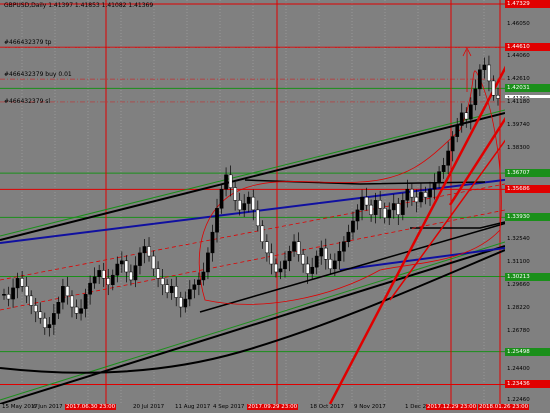 The image size is (550, 413). I want to click on time-axis-label: 18 Oct 2017, so click(327, 407).